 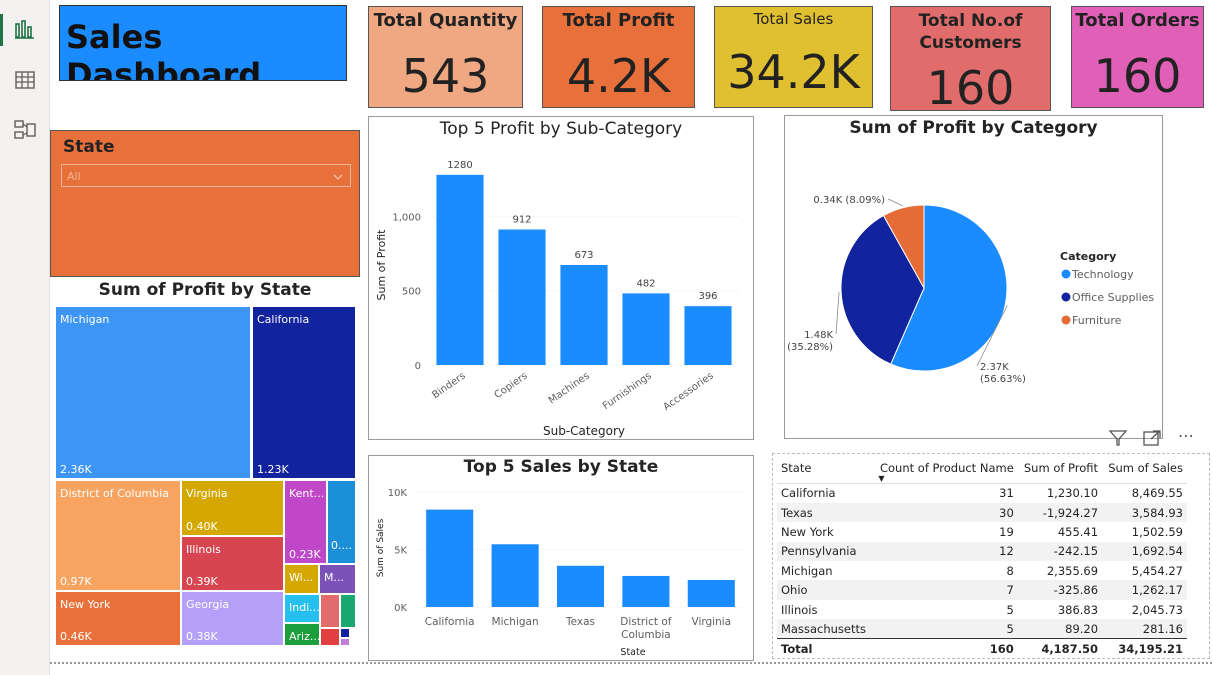 I want to click on y-tick-label: 0, so click(x=418, y=366).